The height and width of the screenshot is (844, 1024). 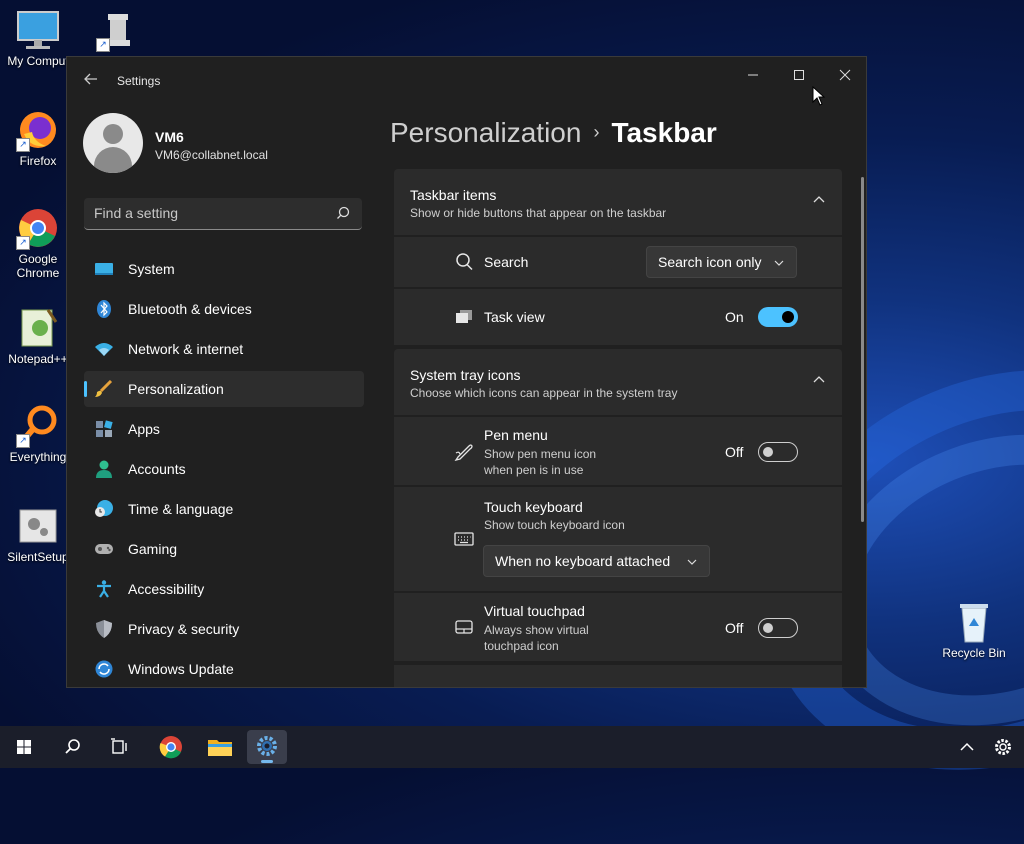 What do you see at coordinates (224, 389) in the screenshot?
I see `sidebar-item-personalization: Personalization` at bounding box center [224, 389].